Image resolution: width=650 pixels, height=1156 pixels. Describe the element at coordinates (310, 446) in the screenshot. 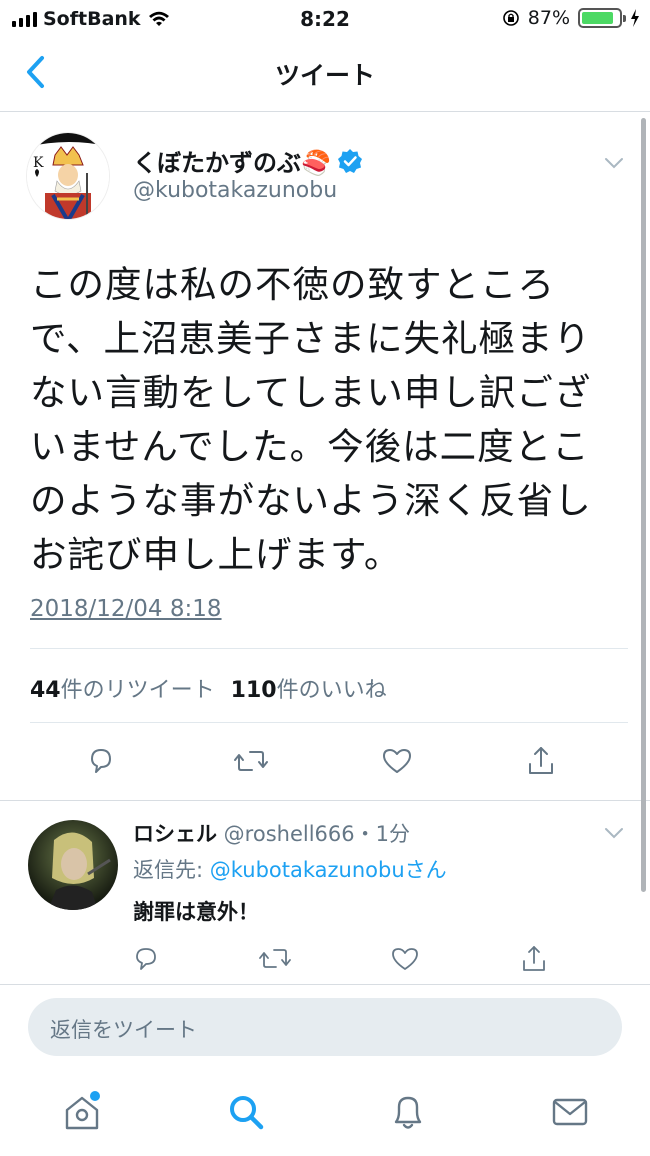

I see `tweet-text-line: いませんでした。今後は二度とこ` at that location.